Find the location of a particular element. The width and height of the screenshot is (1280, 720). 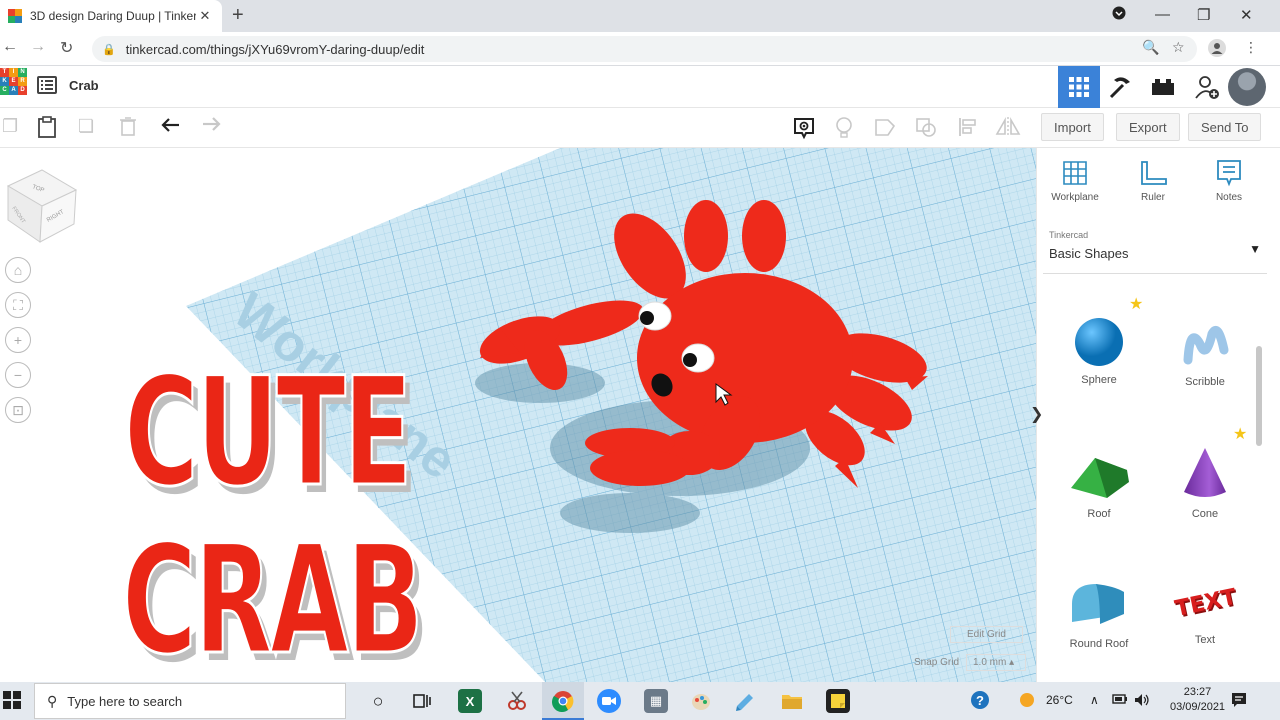

edit-toolbar: ❐ ❏ Import Export Send To is located at coordinates (640, 128).